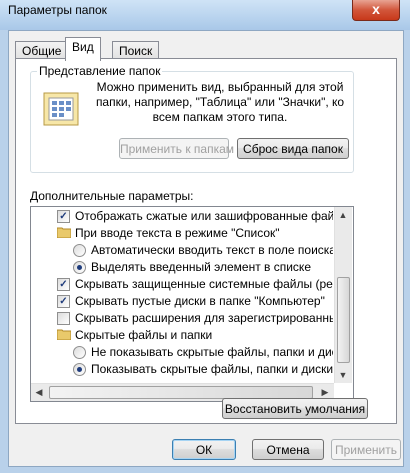 The image size is (410, 473). I want to click on checkbox, so click(63, 318).